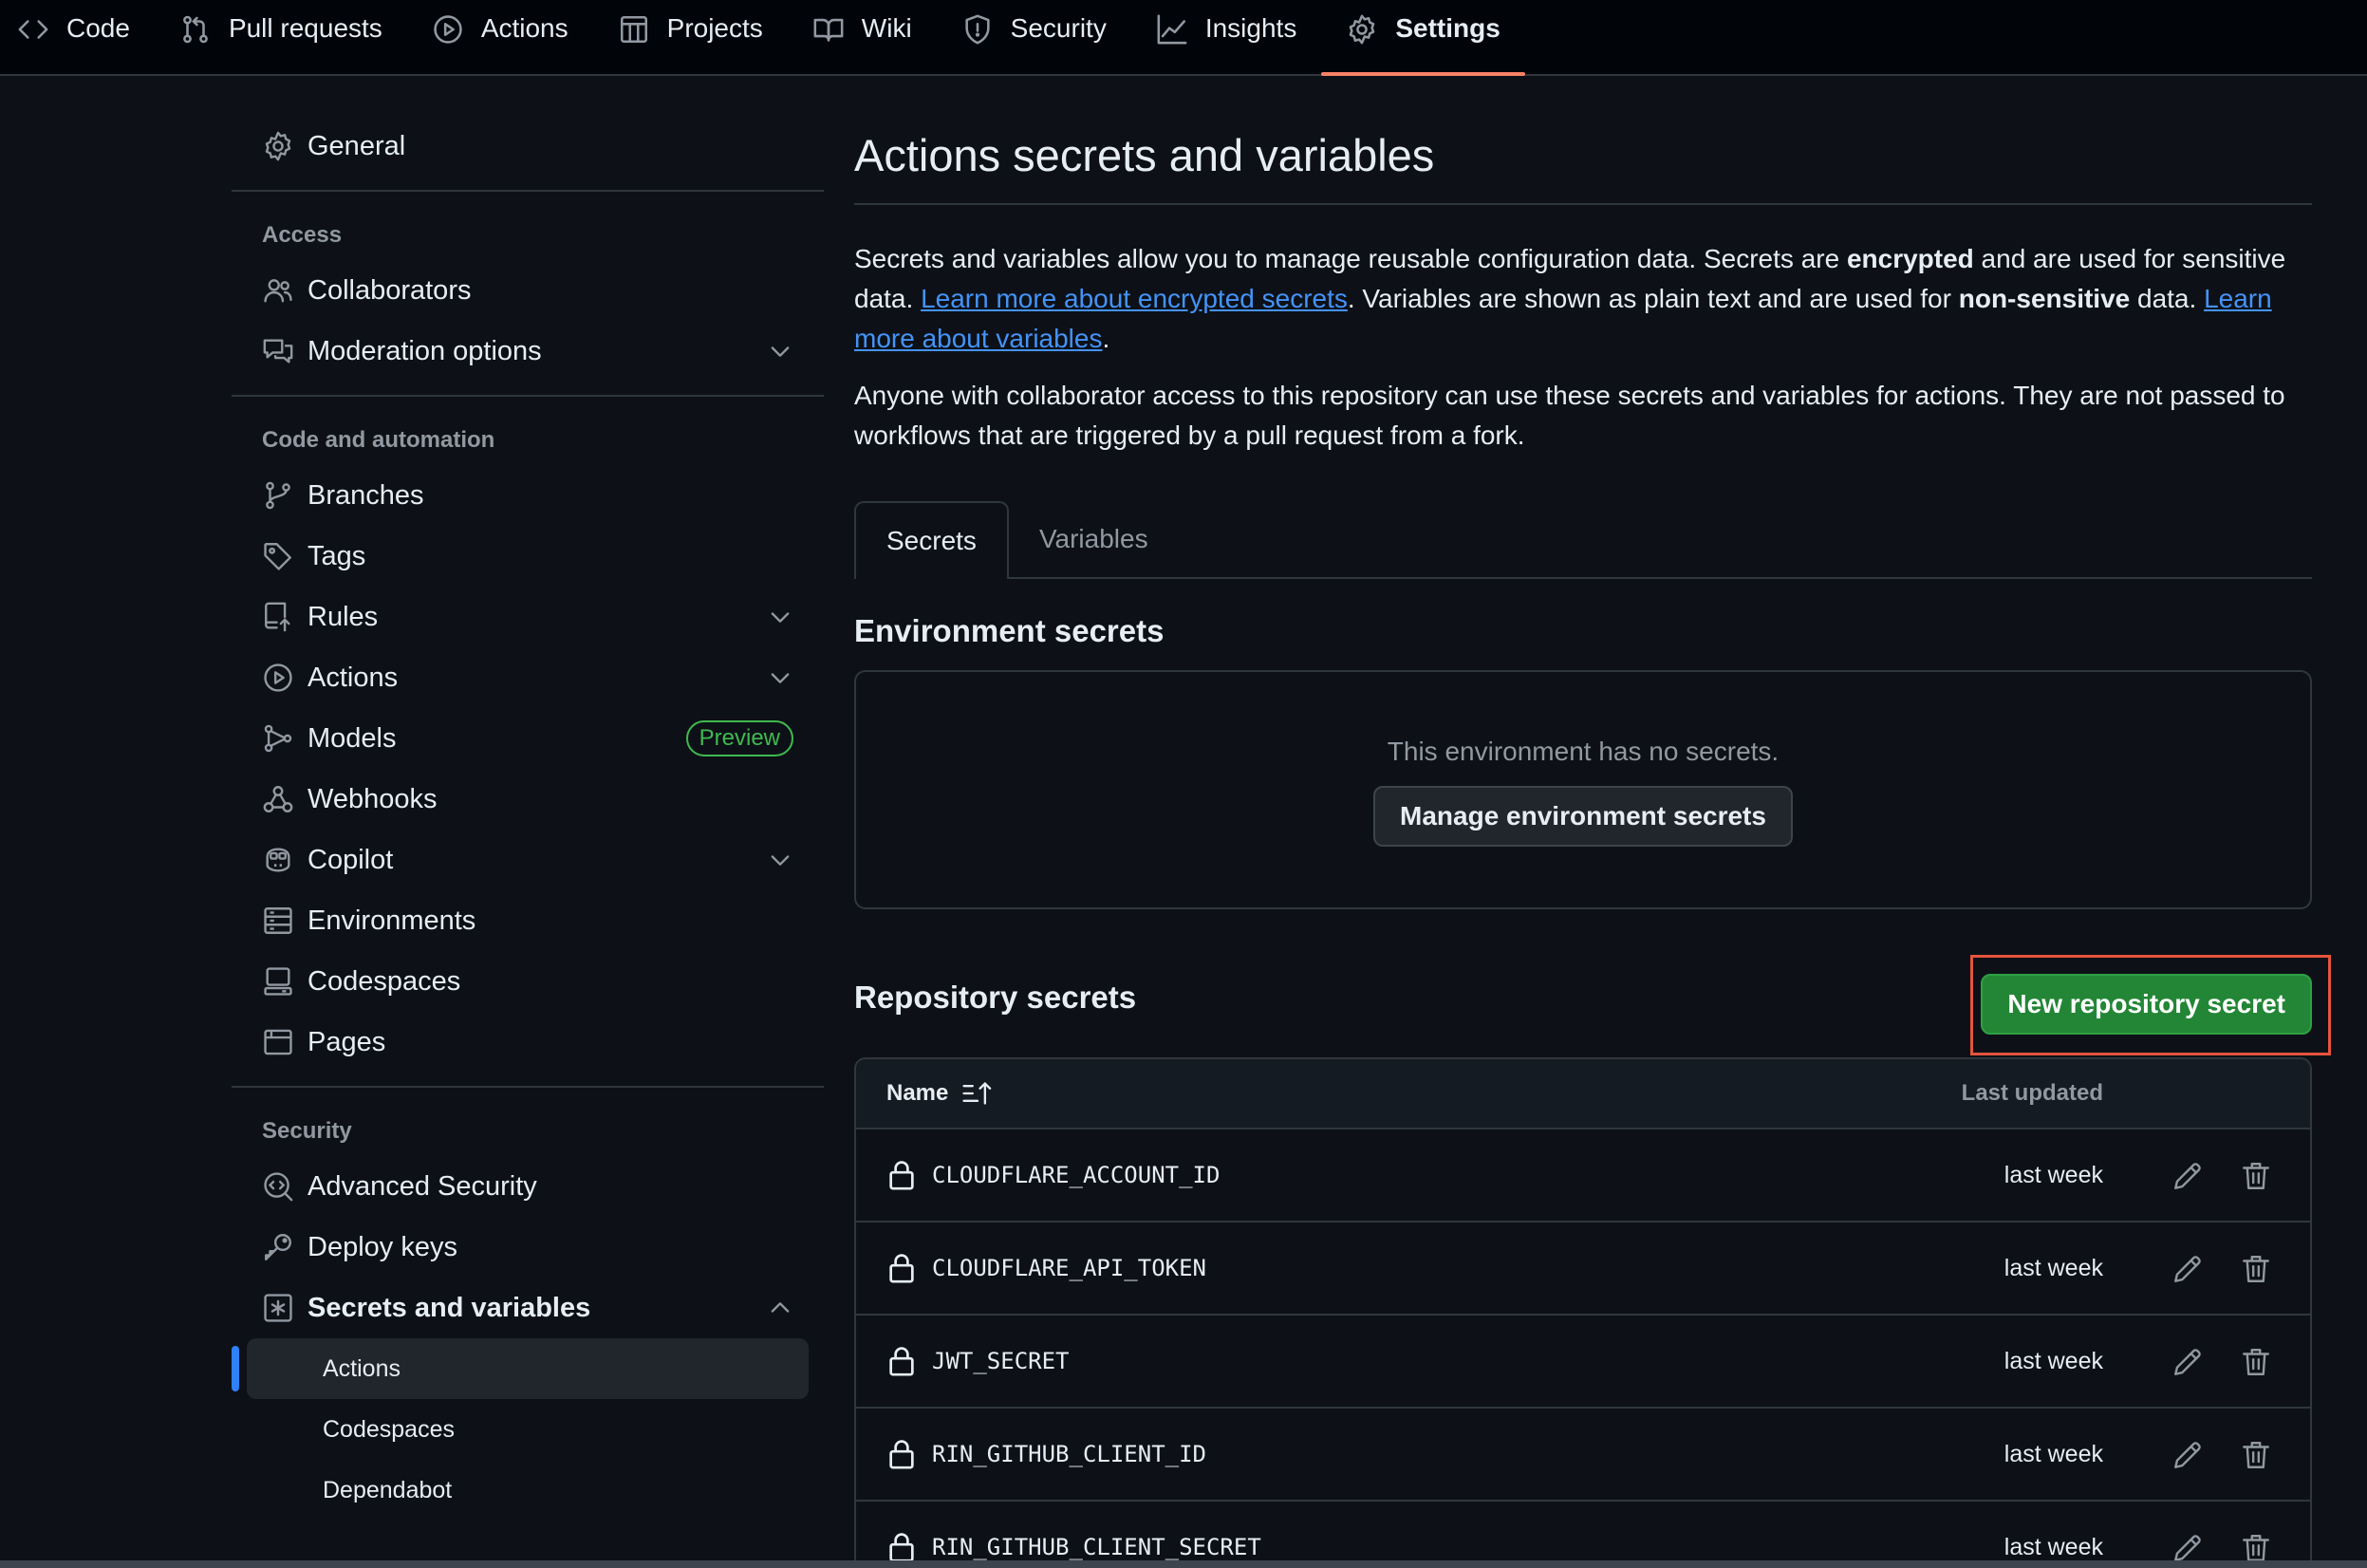 The image size is (2367, 1568). What do you see at coordinates (528, 677) in the screenshot?
I see `sidebar-item-actions: Actions` at bounding box center [528, 677].